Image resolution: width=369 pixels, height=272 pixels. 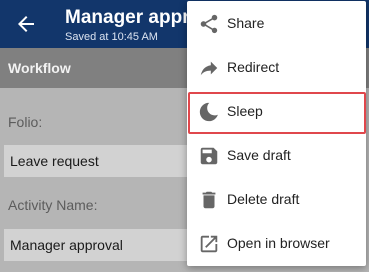 I want to click on folio-value: Leave request, so click(x=54, y=161).